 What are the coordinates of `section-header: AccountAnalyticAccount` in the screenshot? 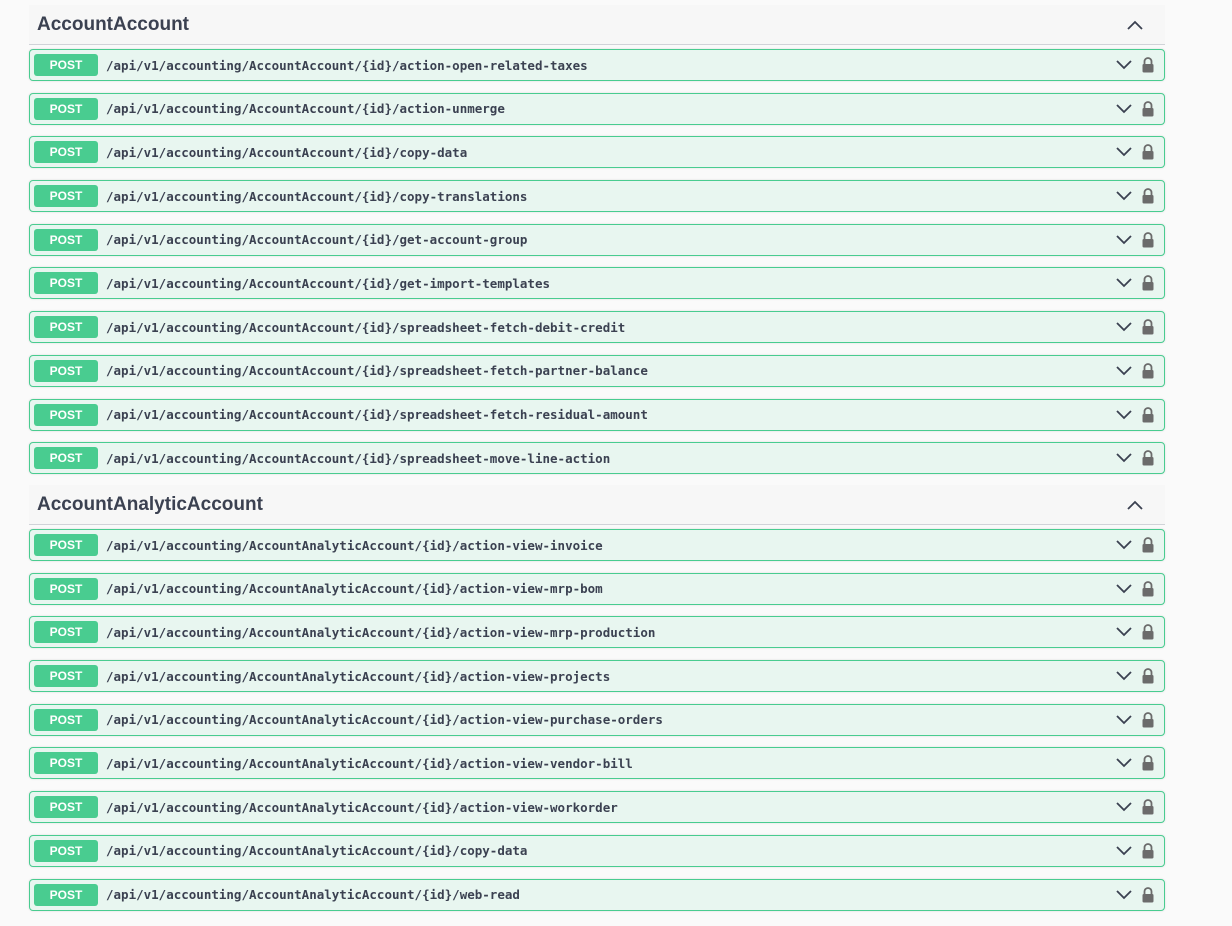 It's located at (597, 505).